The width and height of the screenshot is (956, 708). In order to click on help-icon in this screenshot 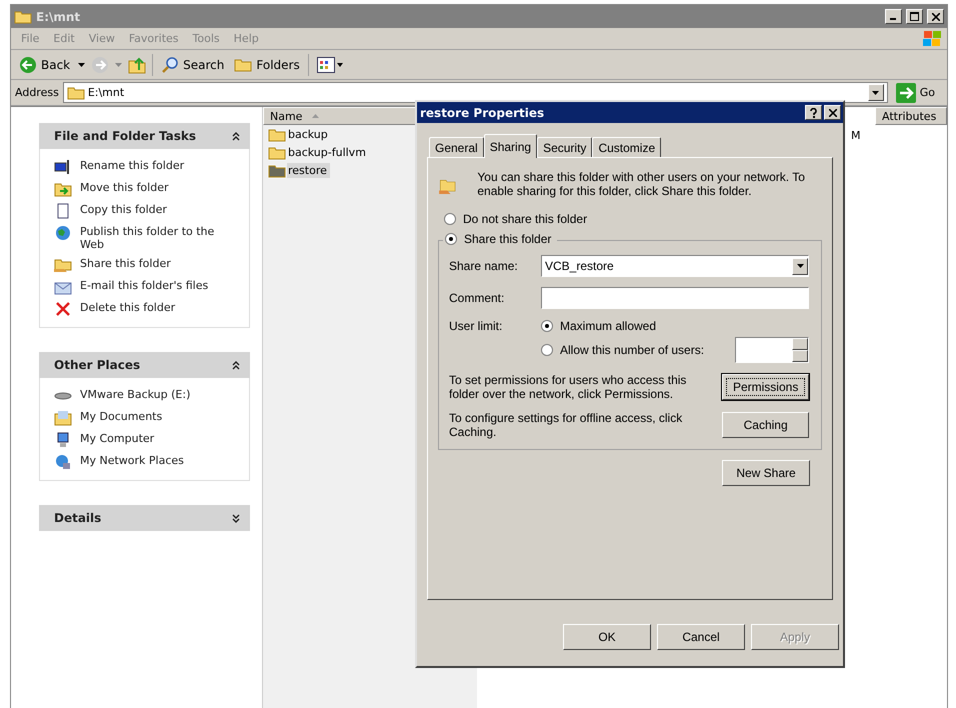, I will do `click(813, 113)`.